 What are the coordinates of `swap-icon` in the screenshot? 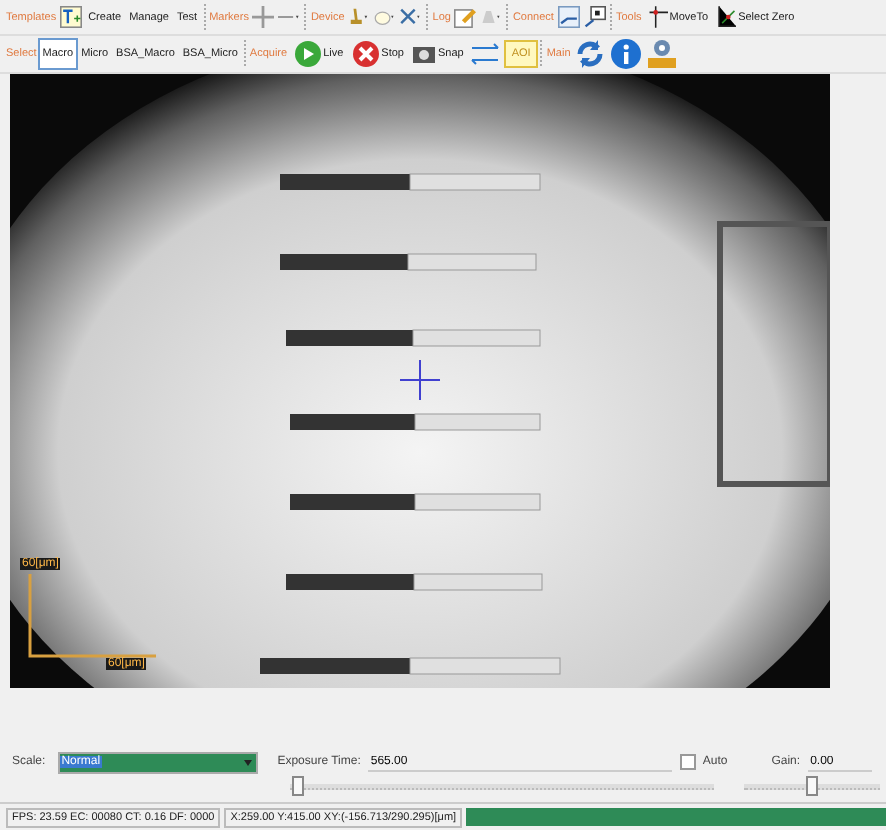 It's located at (485, 53).